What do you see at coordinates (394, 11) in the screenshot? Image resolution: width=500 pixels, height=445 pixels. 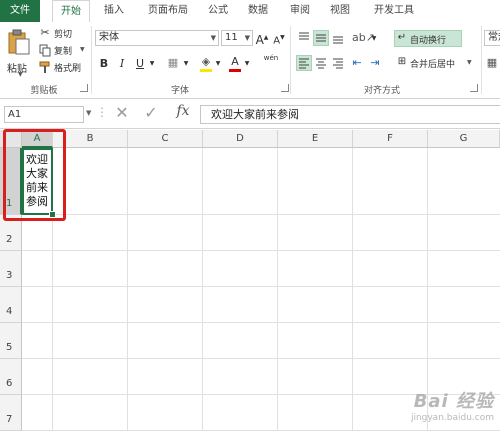 I see `tab-developer: 开发工具` at bounding box center [394, 11].